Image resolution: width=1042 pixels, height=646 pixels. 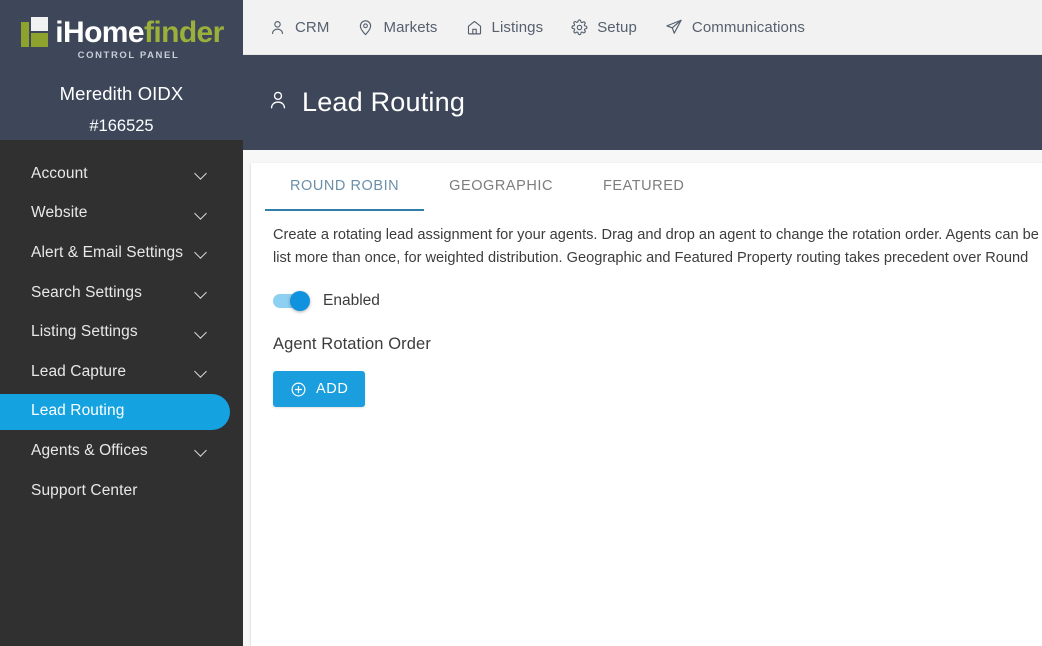 What do you see at coordinates (86, 292) in the screenshot?
I see `sidebar-item-label: Search Settings` at bounding box center [86, 292].